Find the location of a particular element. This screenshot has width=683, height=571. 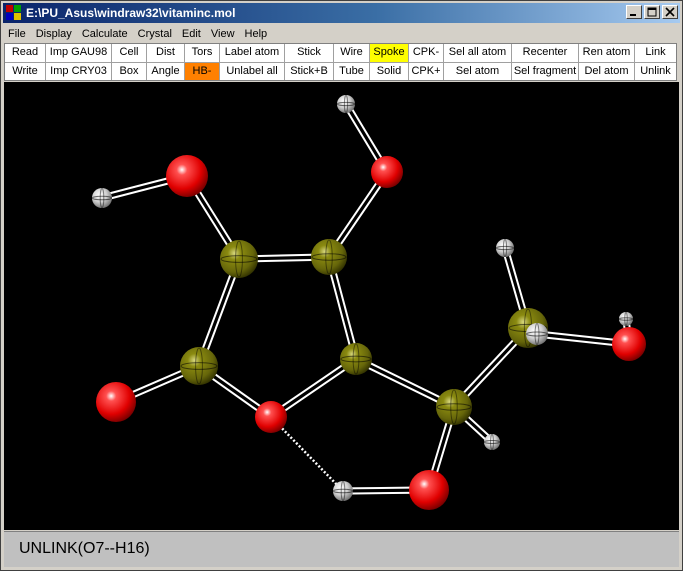

link-button: Link is located at coordinates (655, 53).